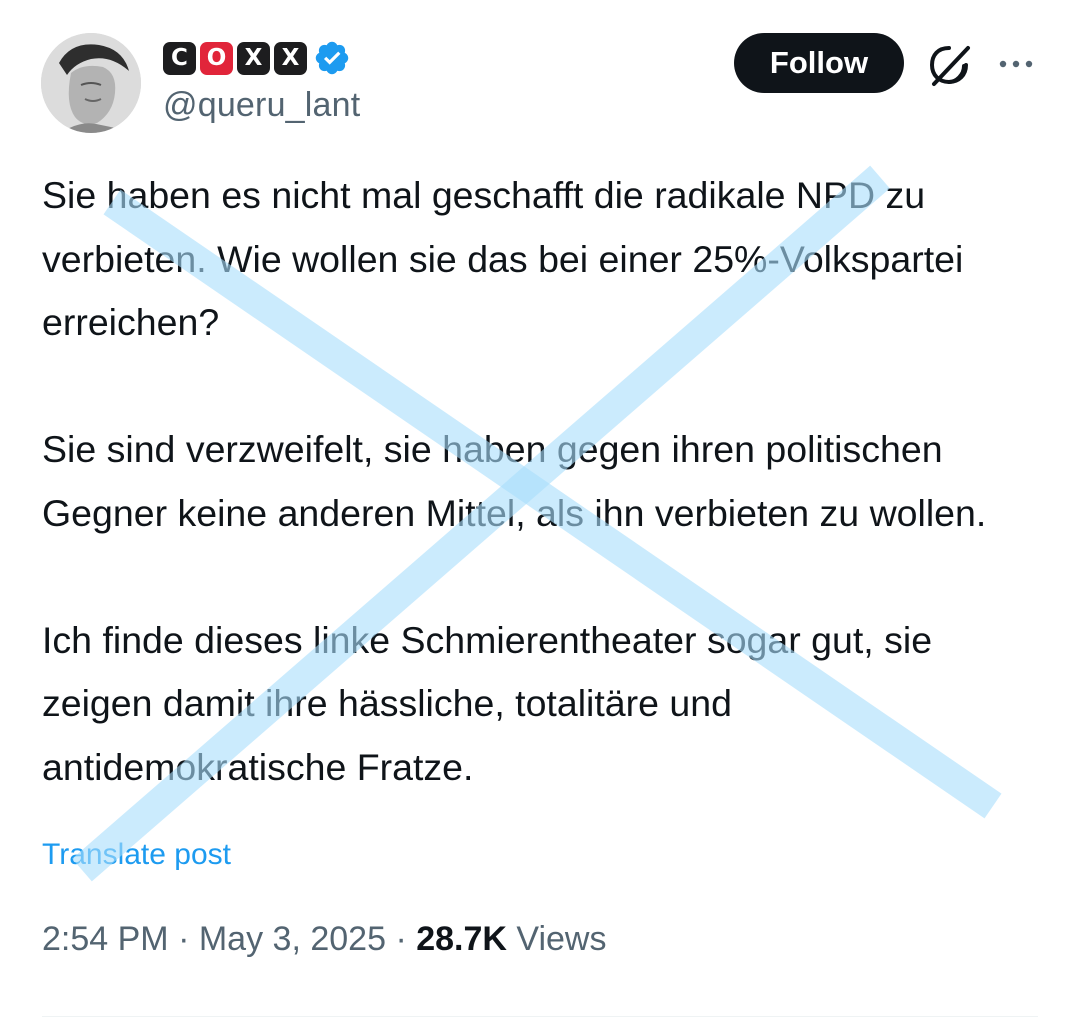 The image size is (1080, 1036). What do you see at coordinates (136, 855) in the screenshot?
I see `translate-post-link: Translate post` at bounding box center [136, 855].